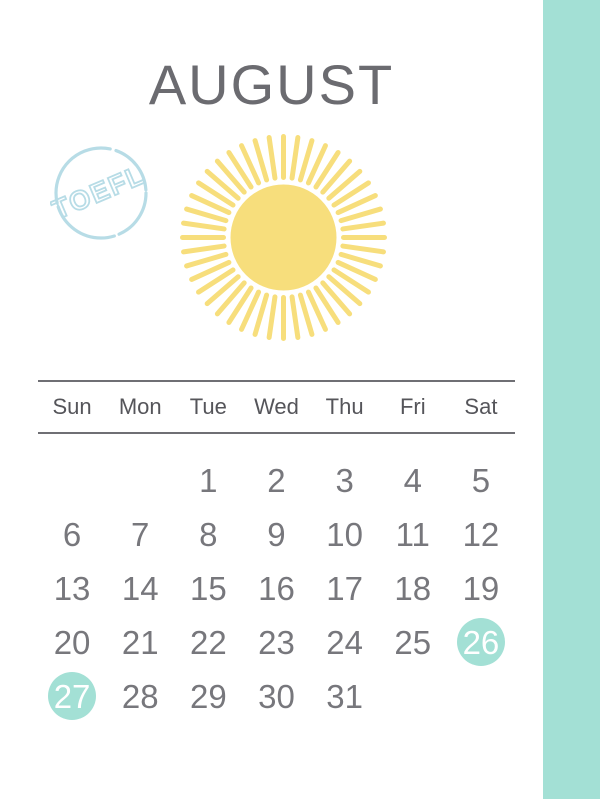  Describe the element at coordinates (72, 406) in the screenshot. I see `weekday-label-sun: Sun` at that location.